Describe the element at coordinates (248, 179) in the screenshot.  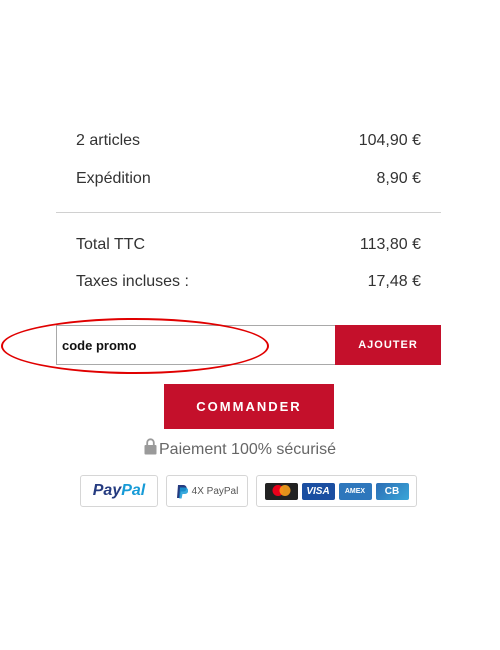
I see `summary-row-shipping: Expédition 8,90 €` at that location.